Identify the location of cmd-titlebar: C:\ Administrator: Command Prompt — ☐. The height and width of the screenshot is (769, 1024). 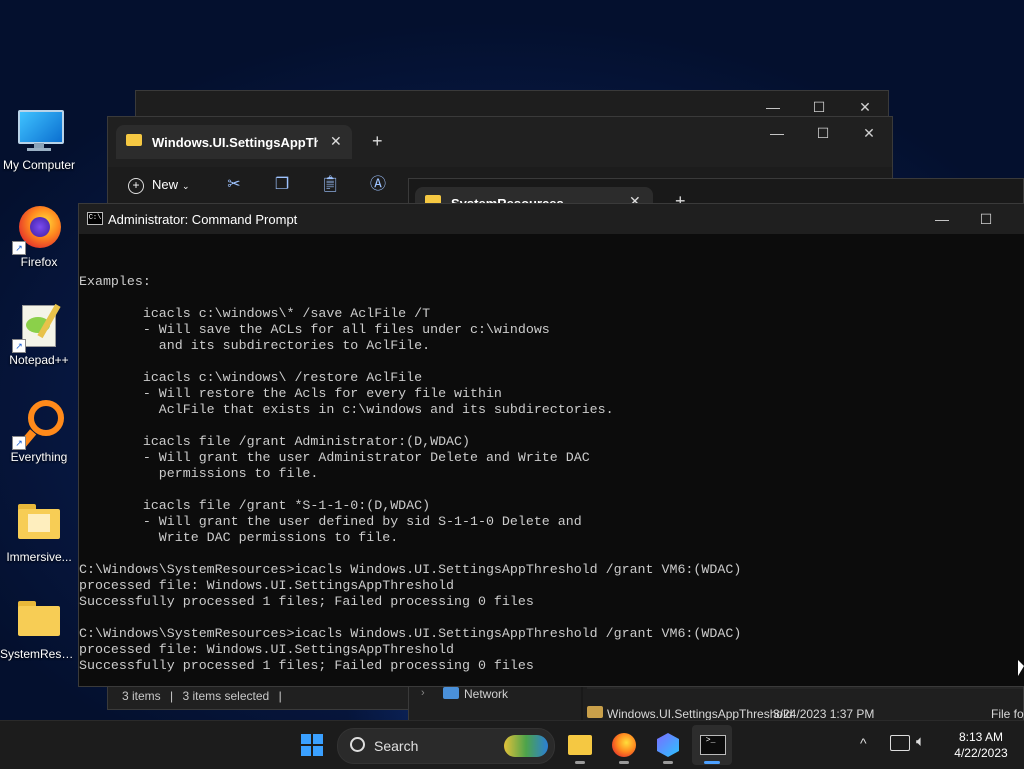
(551, 219).